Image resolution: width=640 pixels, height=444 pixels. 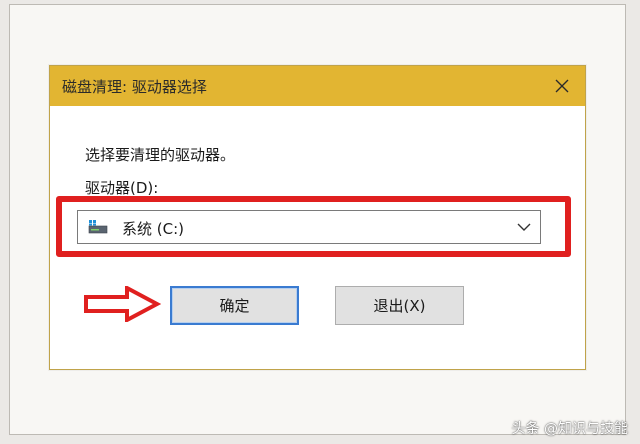 I want to click on dialog-titlebar: 磁盘清理: 驱动器选择, so click(x=317, y=86).